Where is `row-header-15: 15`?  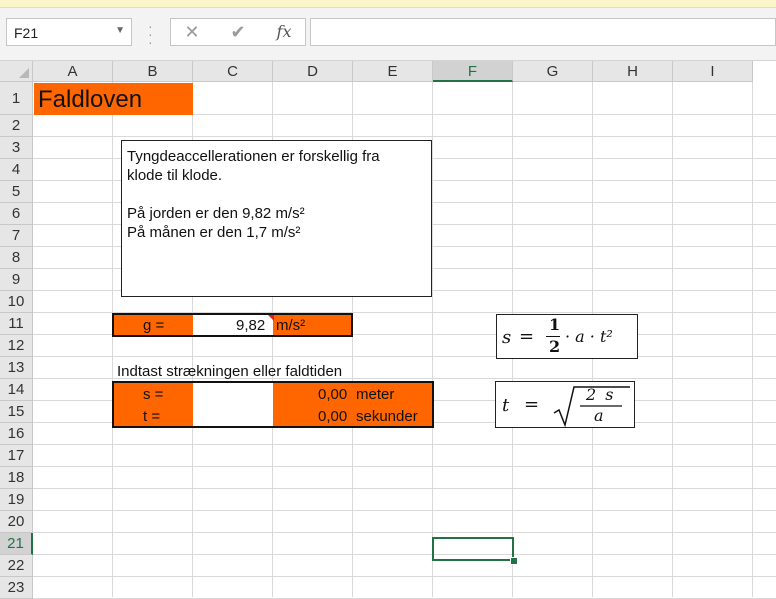
row-header-15: 15 is located at coordinates (16, 412).